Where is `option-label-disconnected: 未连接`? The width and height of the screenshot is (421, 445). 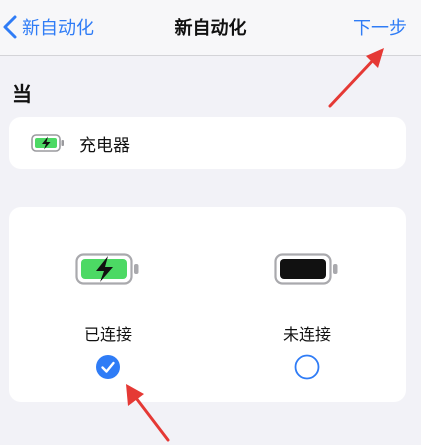 option-label-disconnected: 未连接 is located at coordinates (306, 334).